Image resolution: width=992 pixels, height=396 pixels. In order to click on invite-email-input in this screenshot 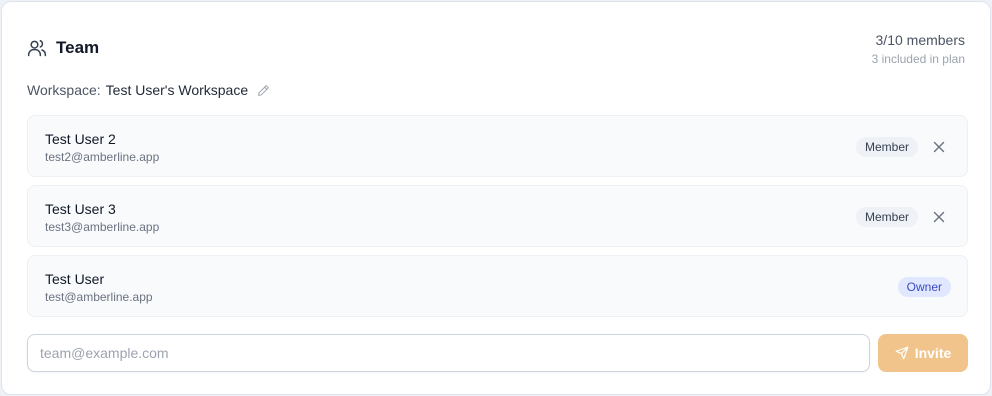, I will do `click(448, 353)`.